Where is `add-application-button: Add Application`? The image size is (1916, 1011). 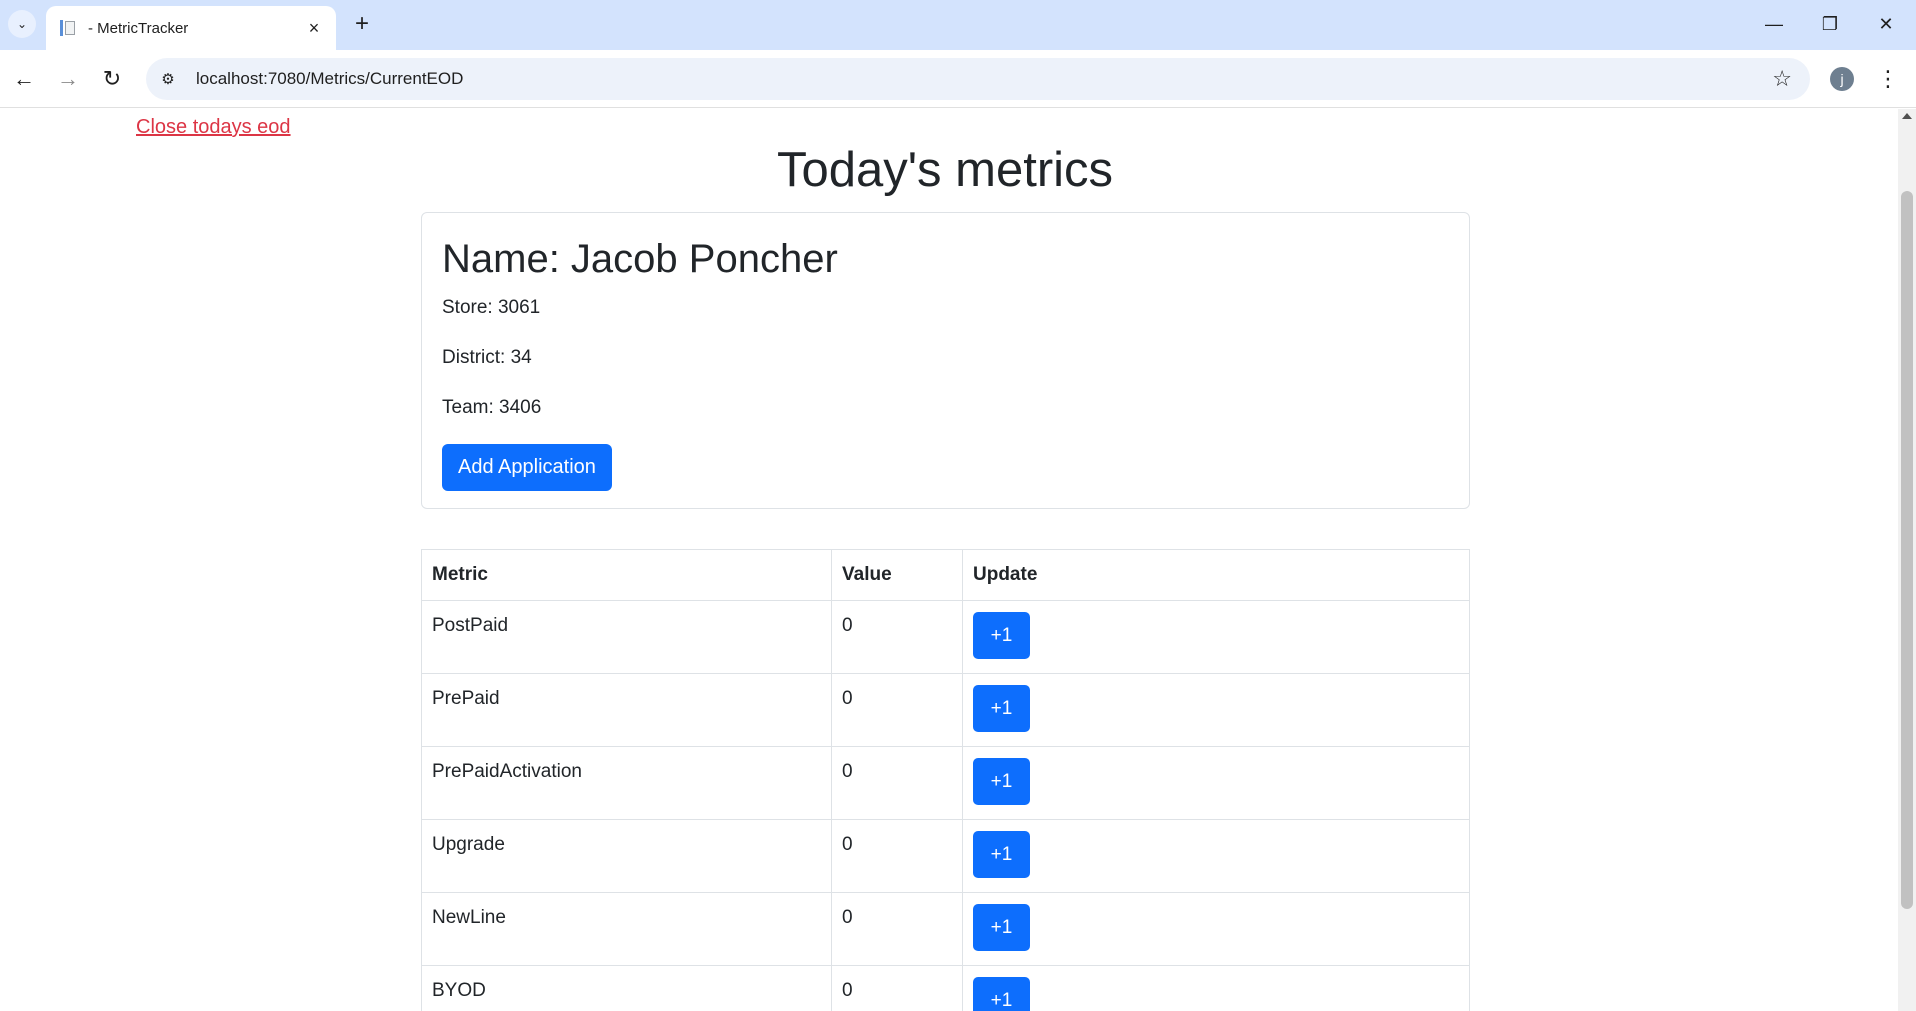
add-application-button: Add Application is located at coordinates (527, 467).